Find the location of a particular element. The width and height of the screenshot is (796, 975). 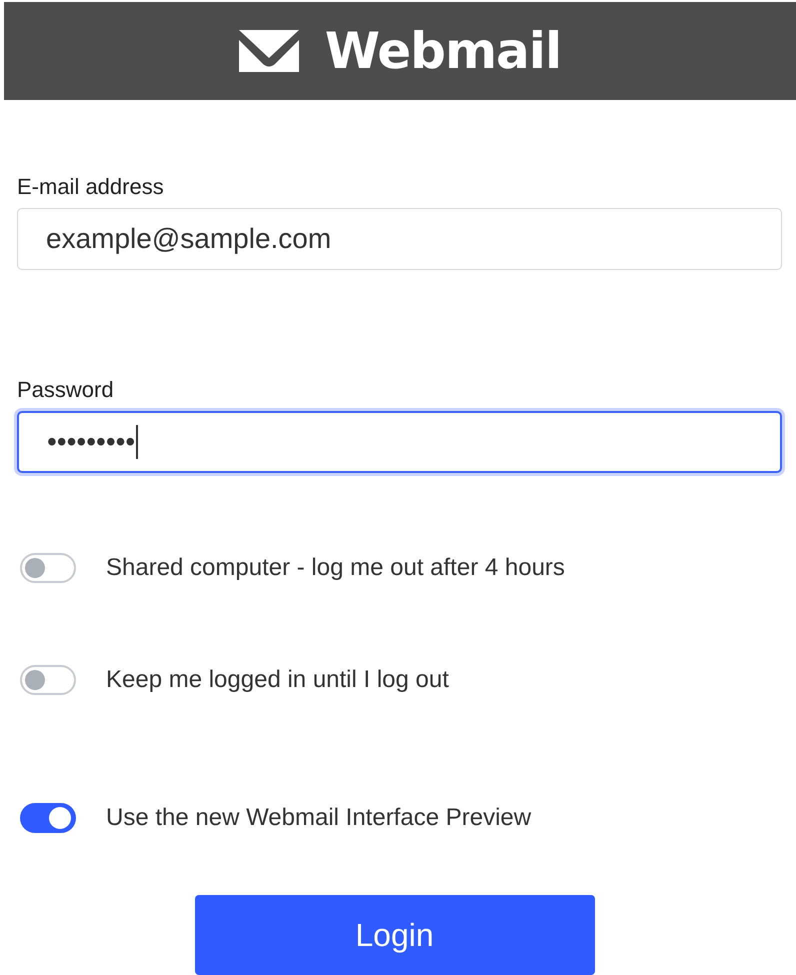

envelope-icon is located at coordinates (268, 51).